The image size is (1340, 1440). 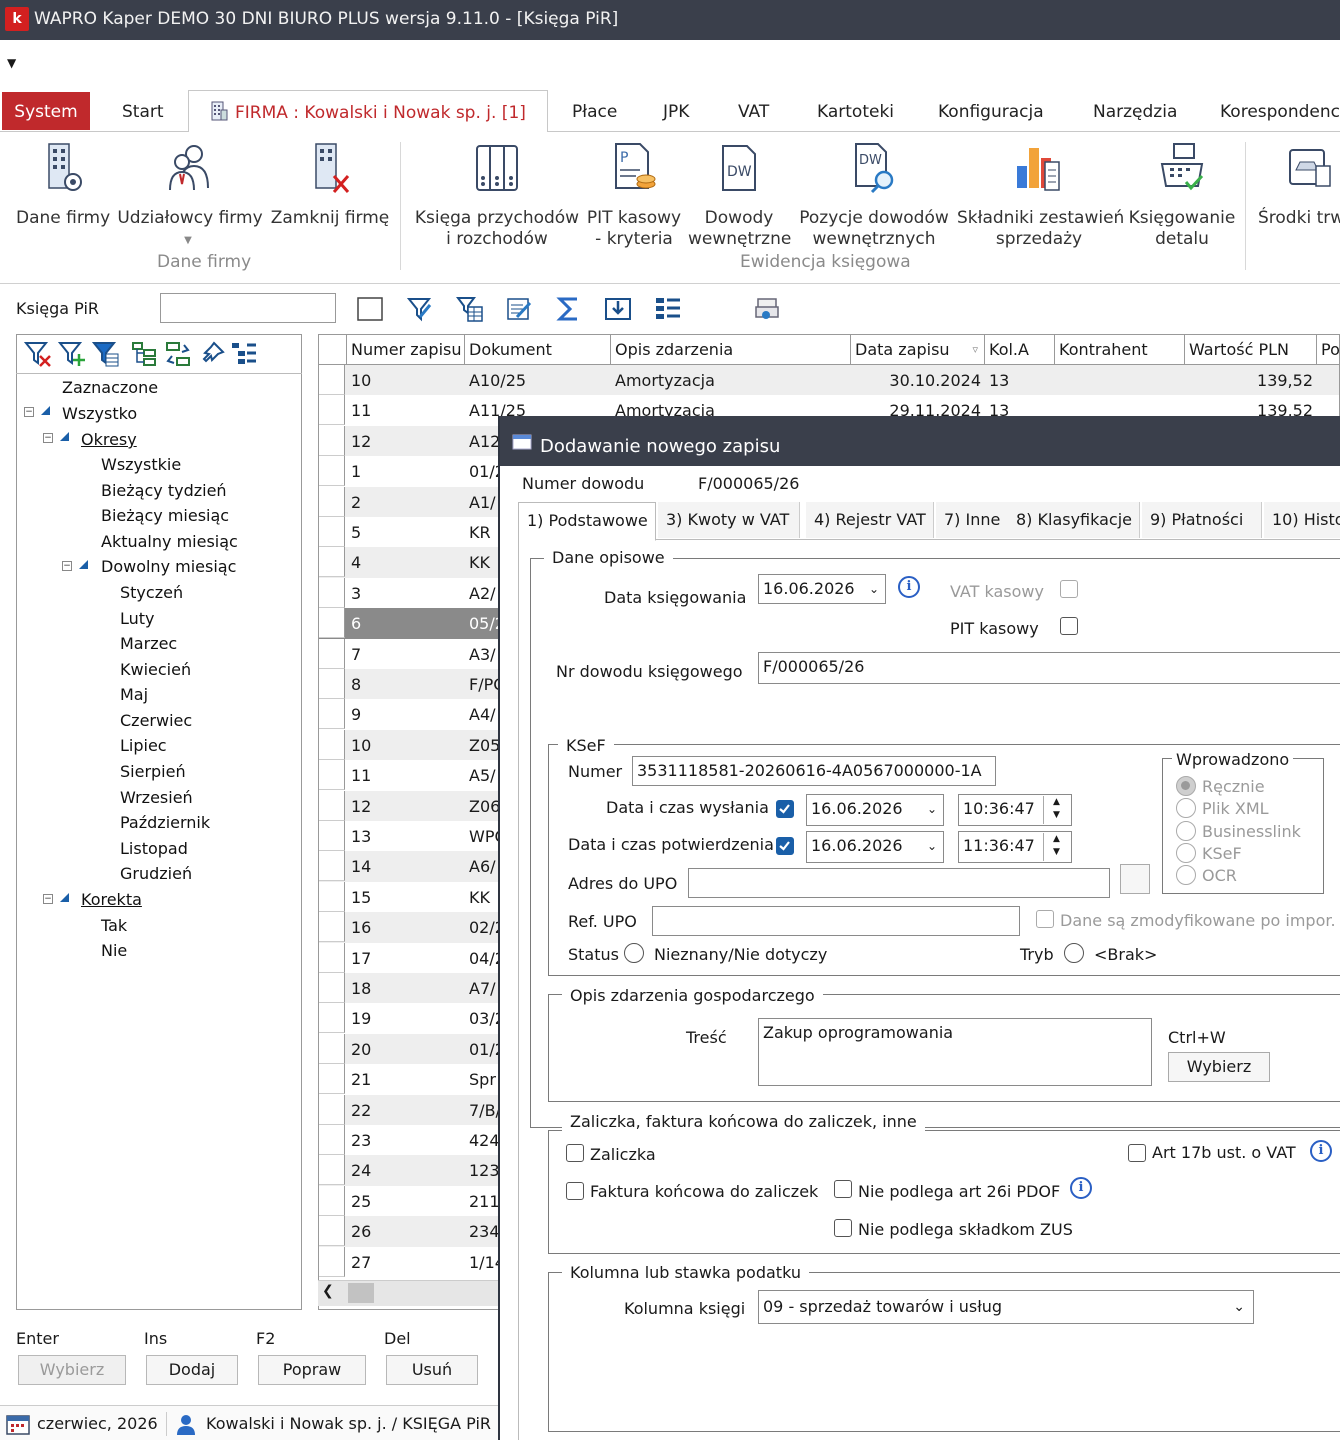 I want to click on dodaj-button: Dodaj, so click(x=192, y=1370).